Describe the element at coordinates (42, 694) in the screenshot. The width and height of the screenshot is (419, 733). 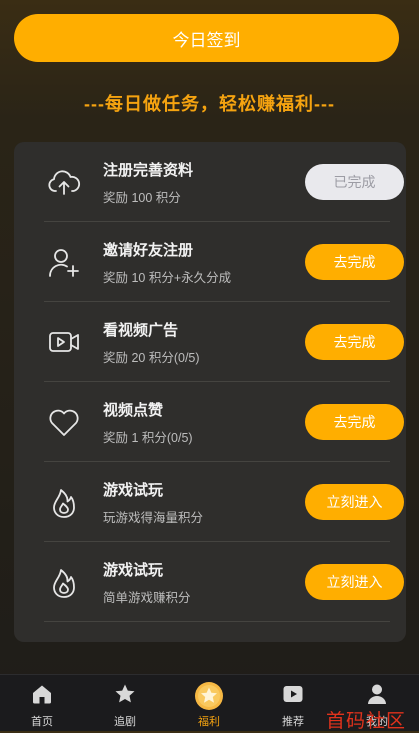
I see `home-icon` at that location.